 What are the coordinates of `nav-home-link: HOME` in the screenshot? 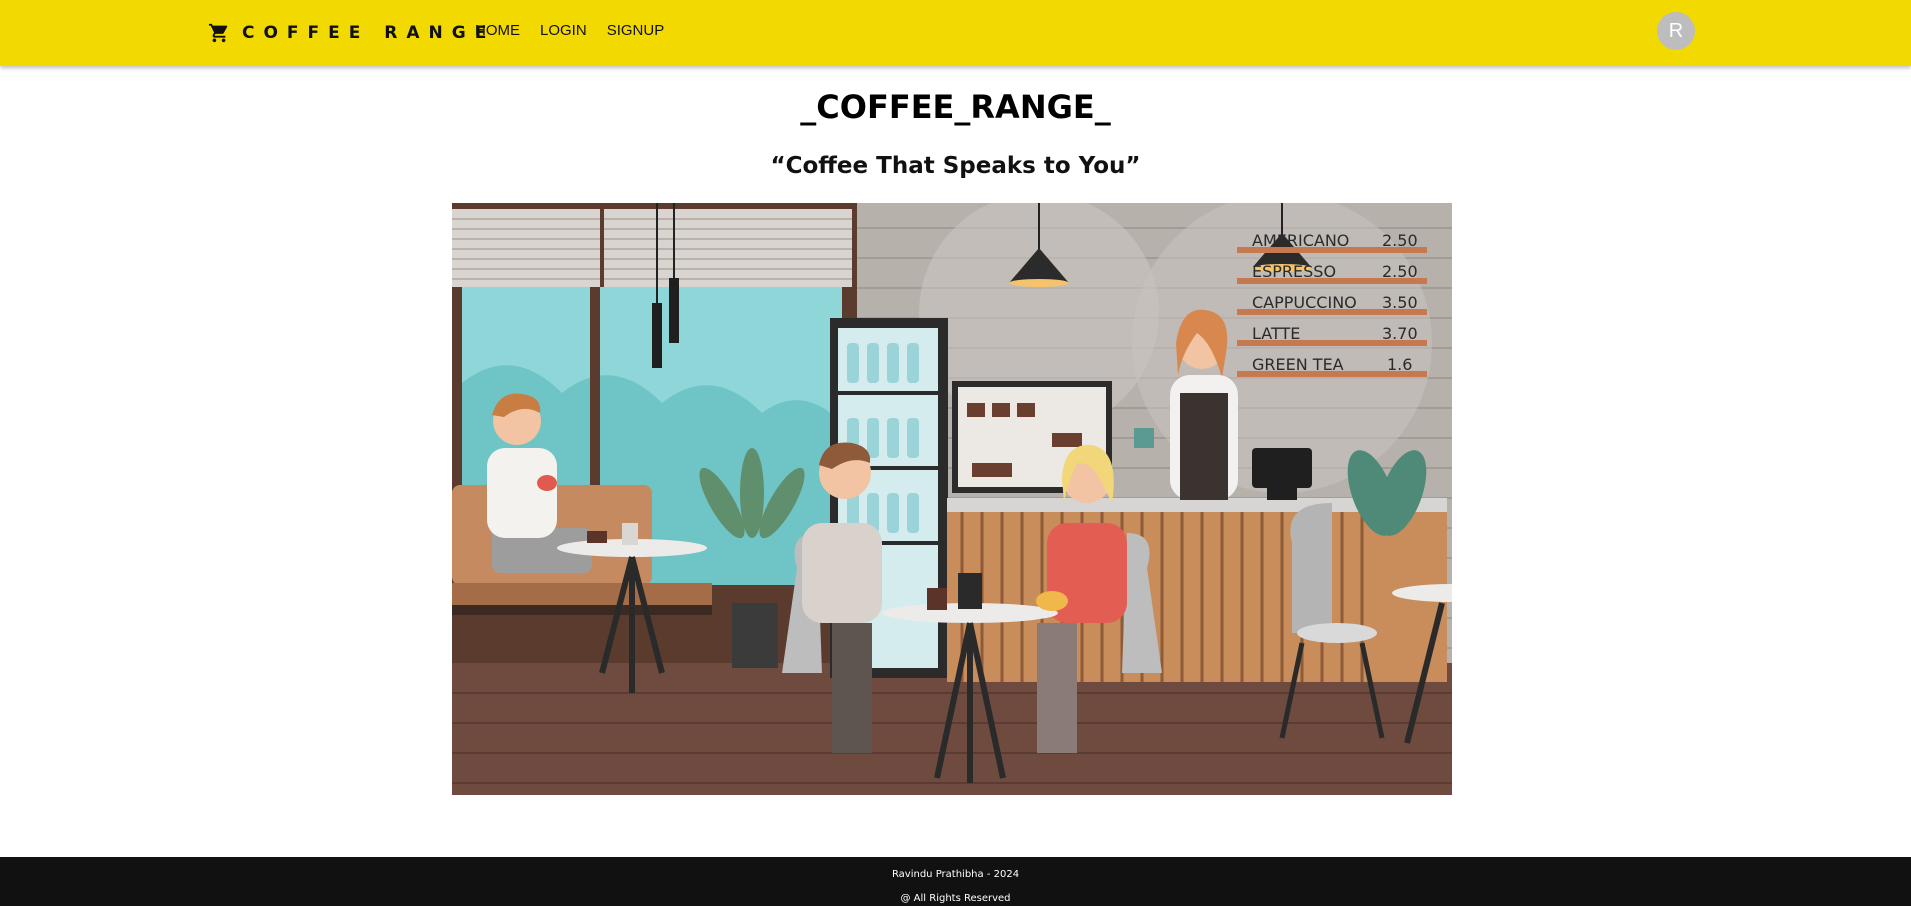 It's located at (497, 31).